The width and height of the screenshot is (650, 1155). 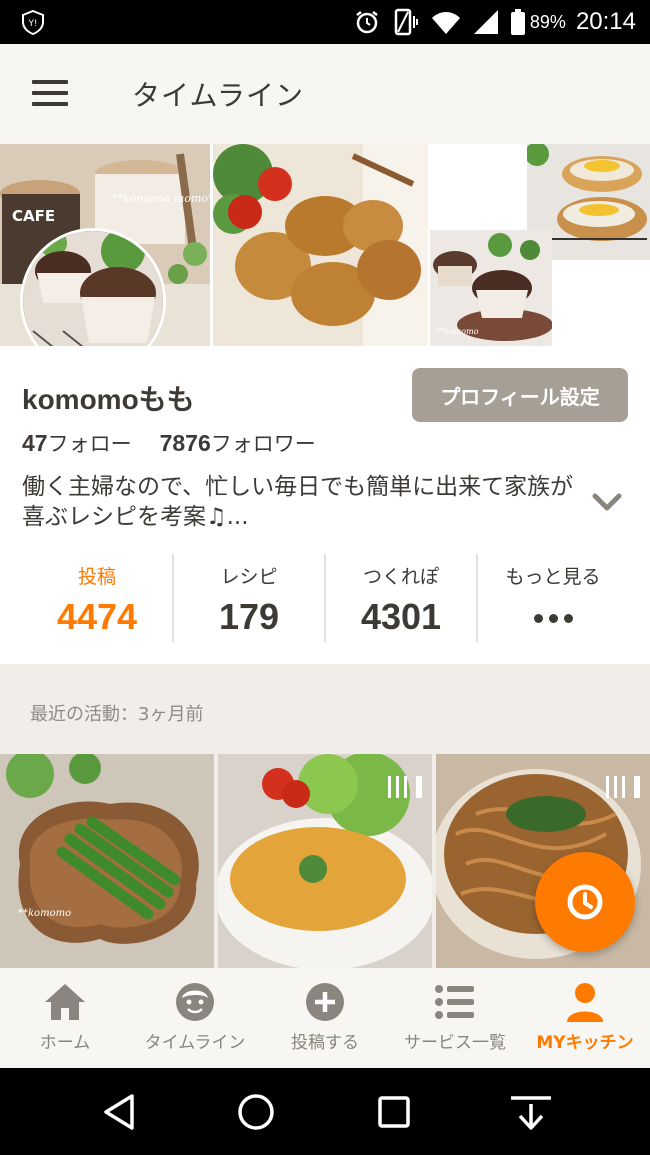 What do you see at coordinates (96, 577) in the screenshot?
I see `stat-label: 投稿` at bounding box center [96, 577].